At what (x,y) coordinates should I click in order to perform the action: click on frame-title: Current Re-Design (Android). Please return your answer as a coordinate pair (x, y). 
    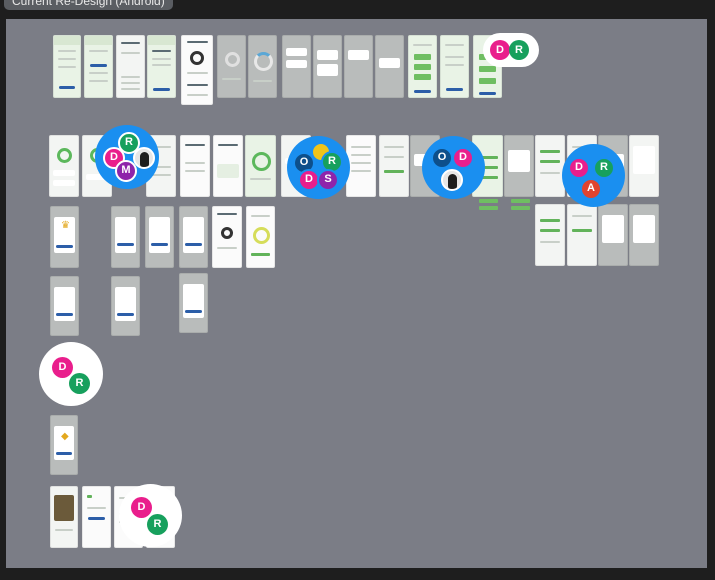
    Looking at the image, I should click on (88, 5).